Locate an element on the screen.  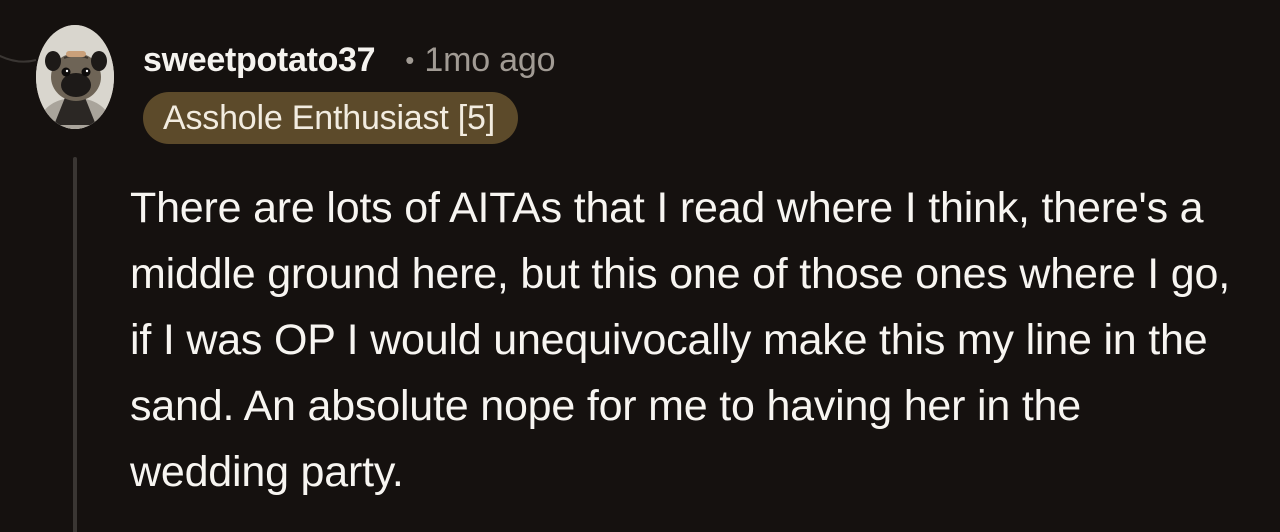
comment-header: sweetpotato37 • 1mo ago is located at coordinates (349, 60).